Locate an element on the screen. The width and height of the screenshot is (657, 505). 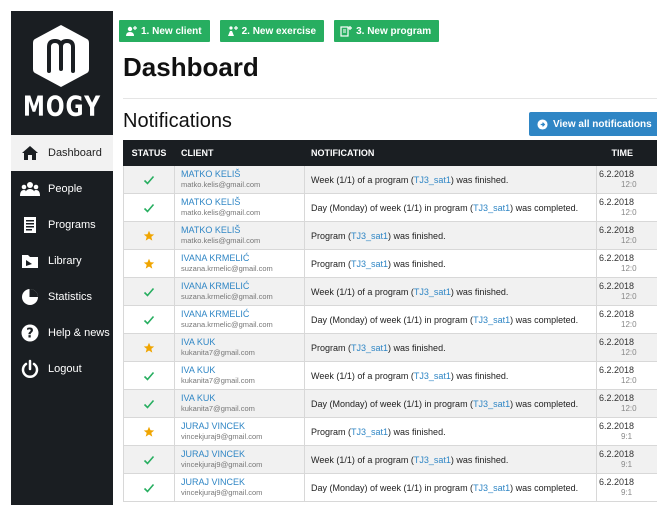
help-icon: ? is located at coordinates (30, 333).